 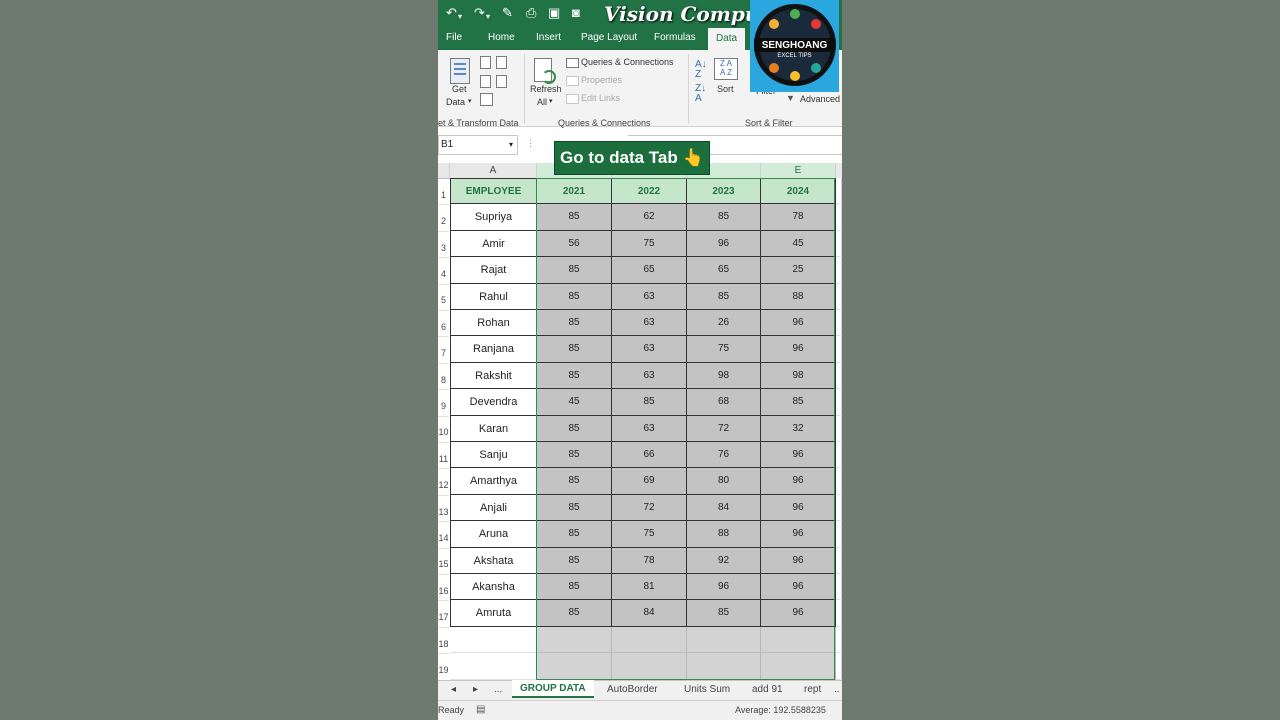 I want to click on employee-name-cell: Aruna, so click(x=493, y=534).